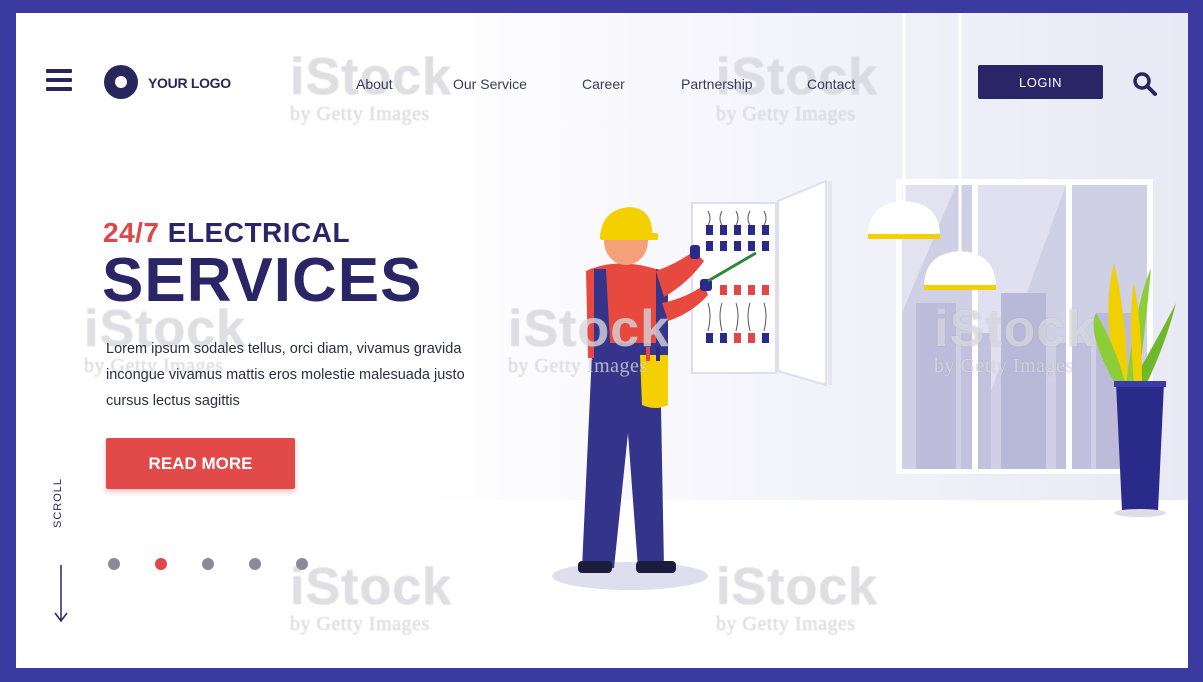 Image resolution: width=1203 pixels, height=682 pixels. Describe the element at coordinates (59, 80) in the screenshot. I see `menu-icon` at that location.